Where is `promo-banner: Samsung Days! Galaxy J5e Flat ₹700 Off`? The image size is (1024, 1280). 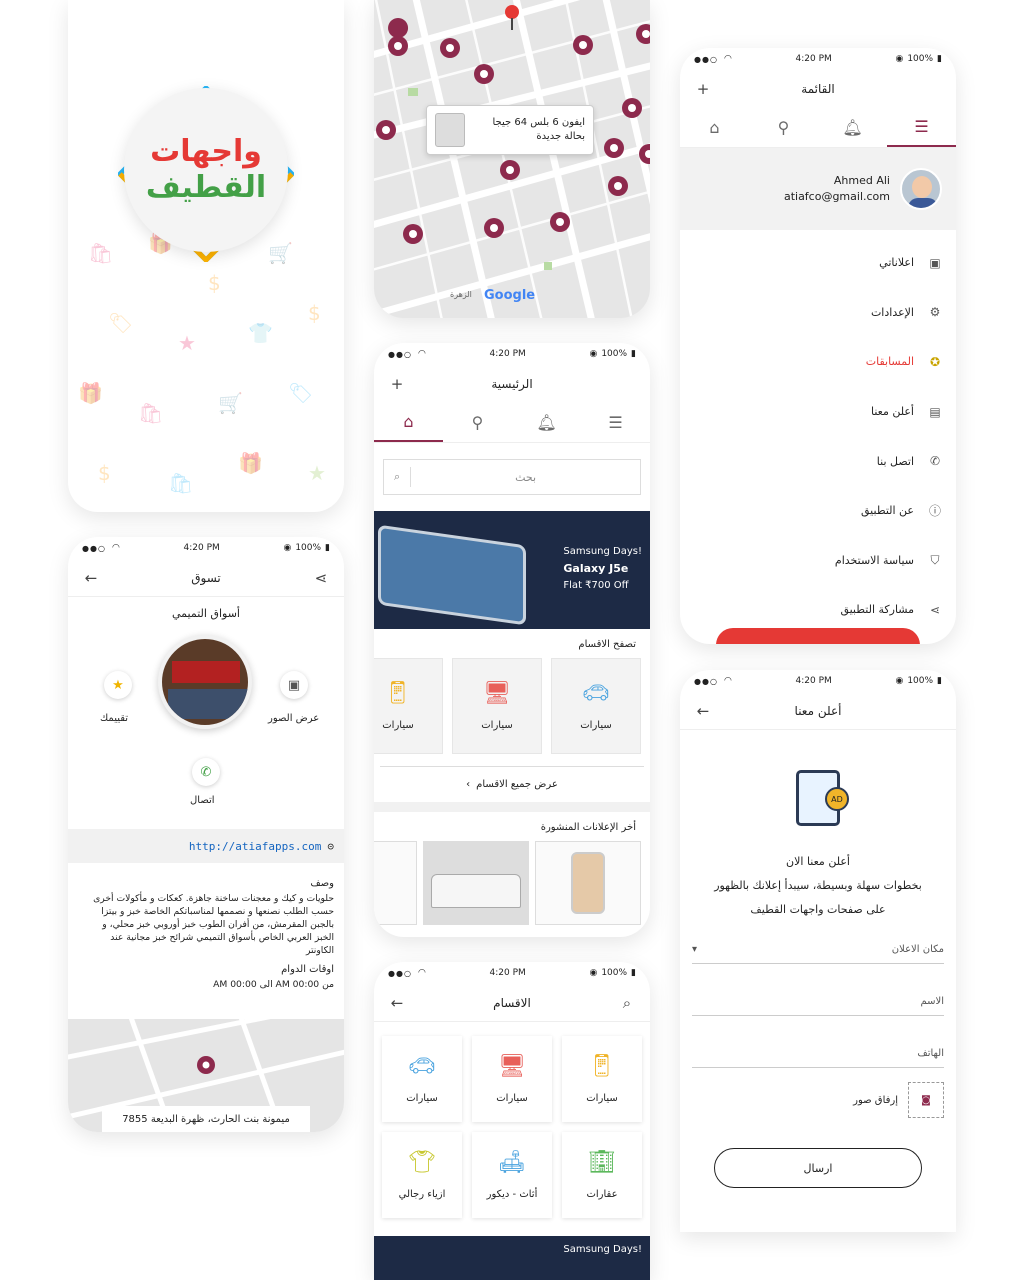
promo-banner: Samsung Days! Galaxy J5e Flat ₹700 Off is located at coordinates (512, 570).